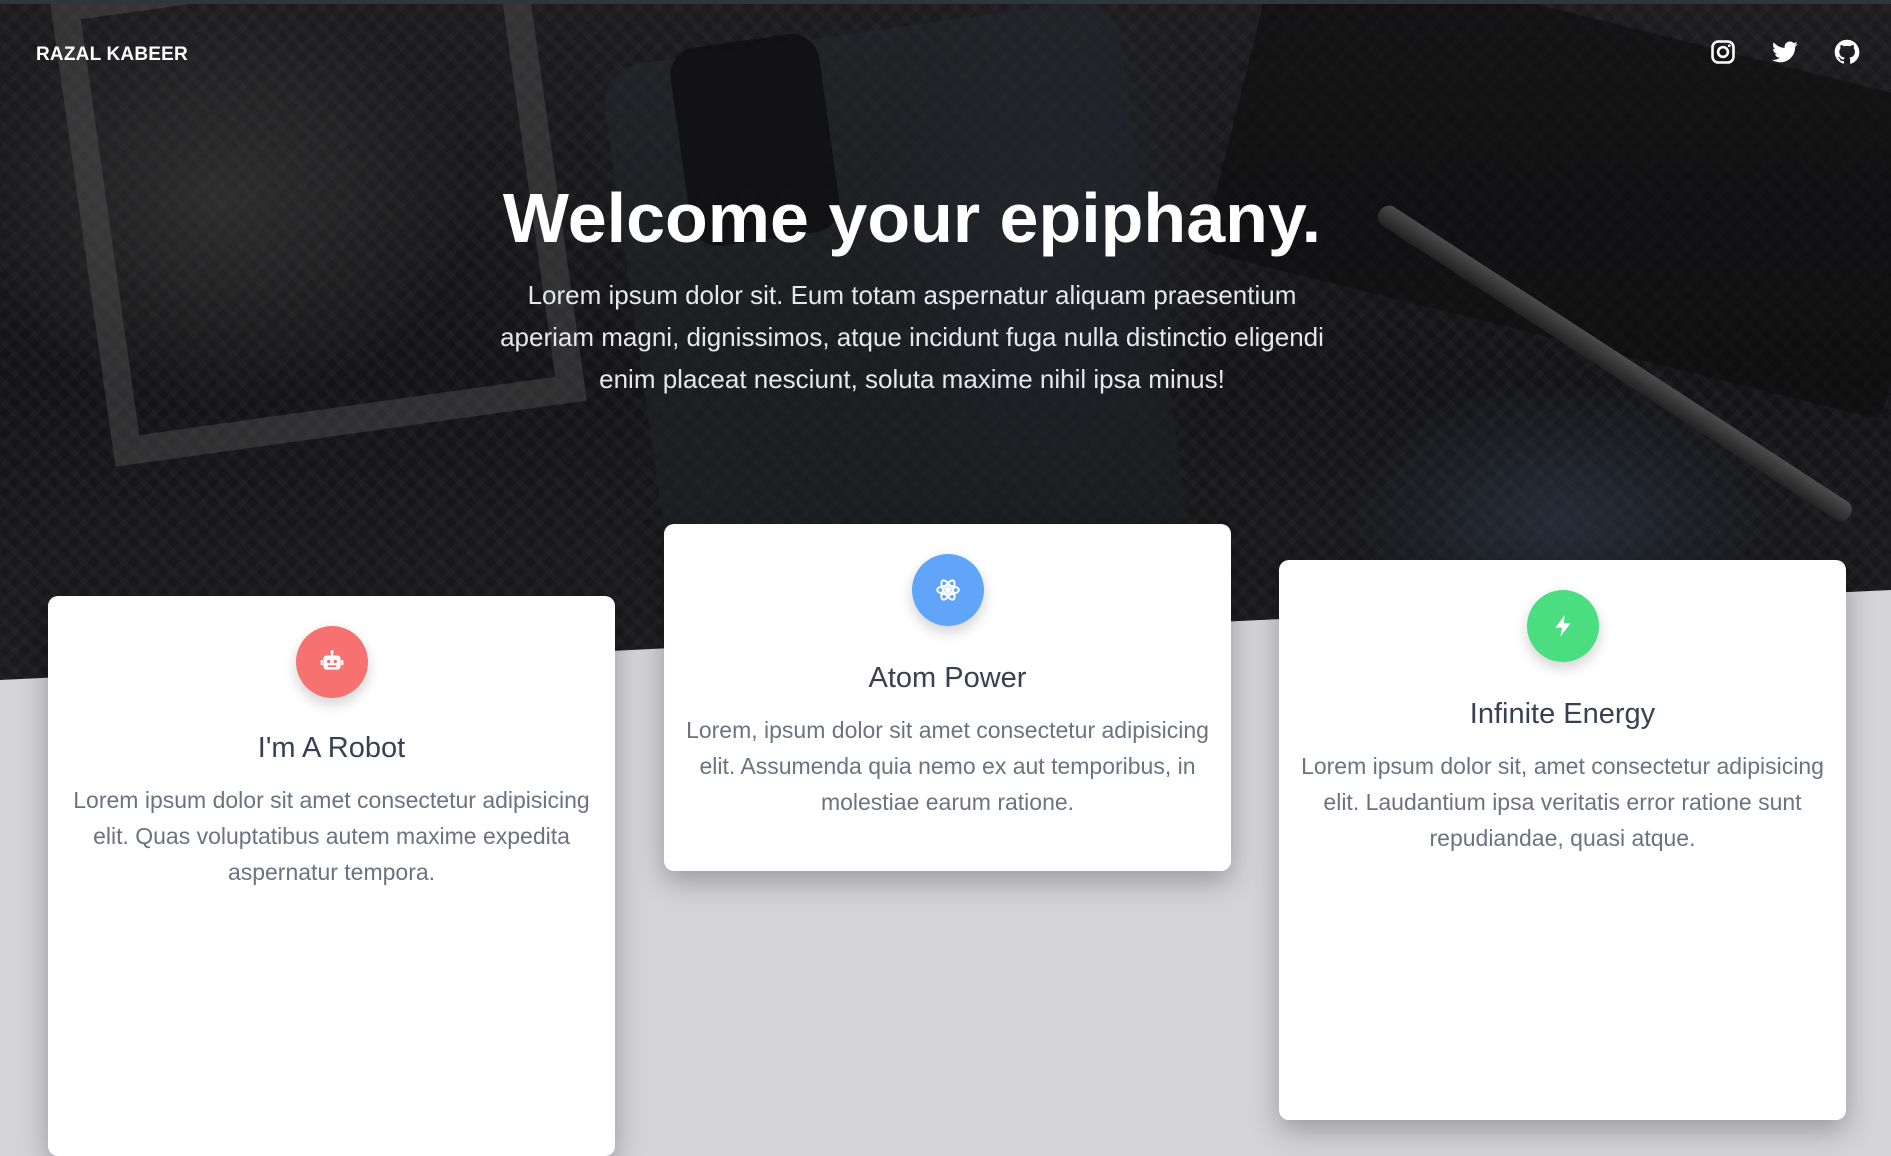  I want to click on card-title: Infinite Energy, so click(1562, 714).